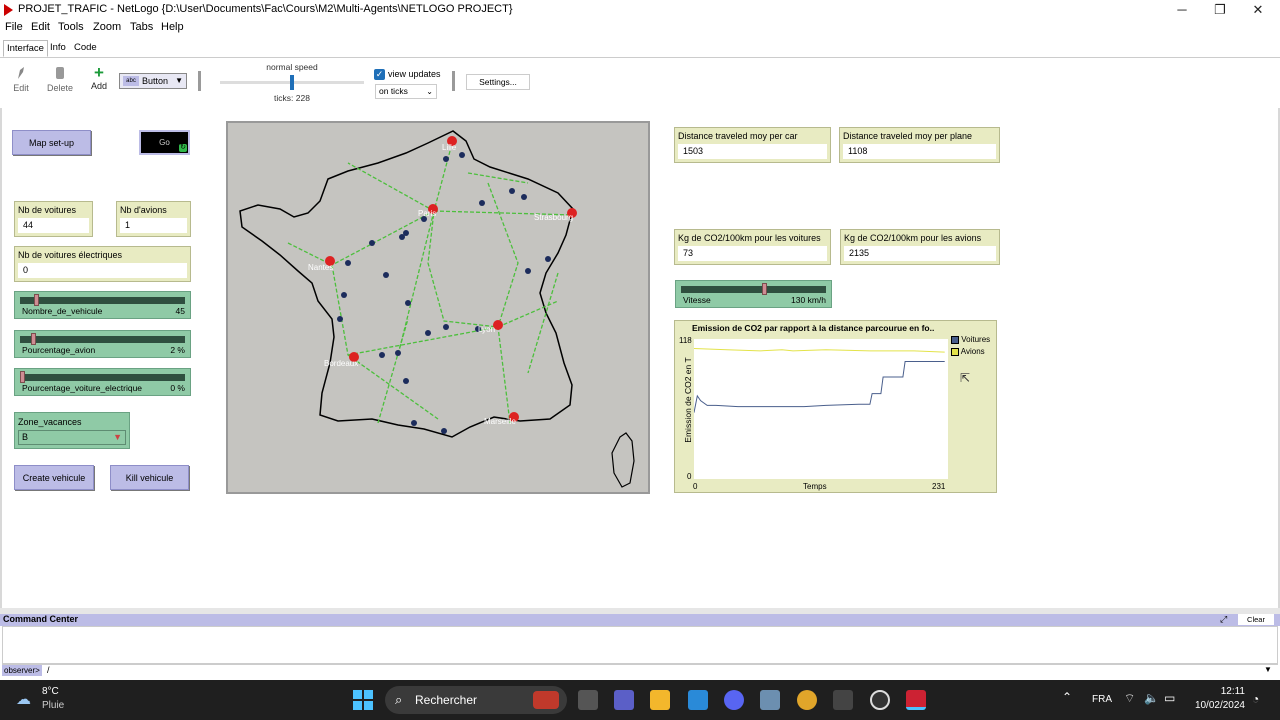 Image resolution: width=1280 pixels, height=720 pixels. I want to click on plot-ymax: 118, so click(685, 340).